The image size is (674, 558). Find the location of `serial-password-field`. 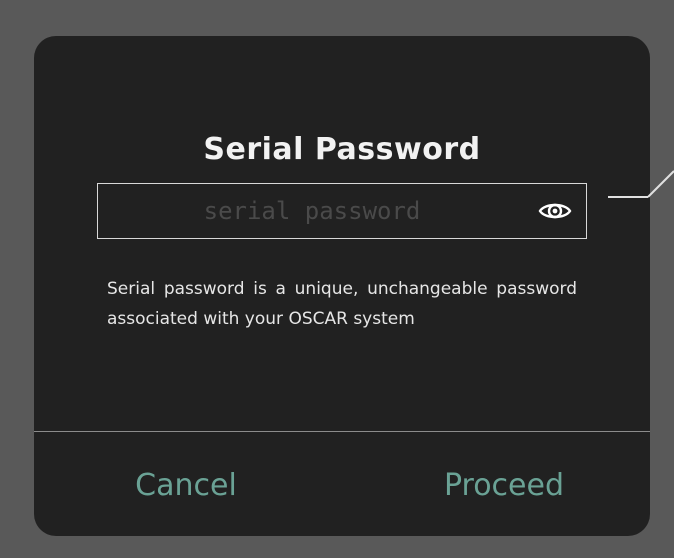

serial-password-field is located at coordinates (342, 211).